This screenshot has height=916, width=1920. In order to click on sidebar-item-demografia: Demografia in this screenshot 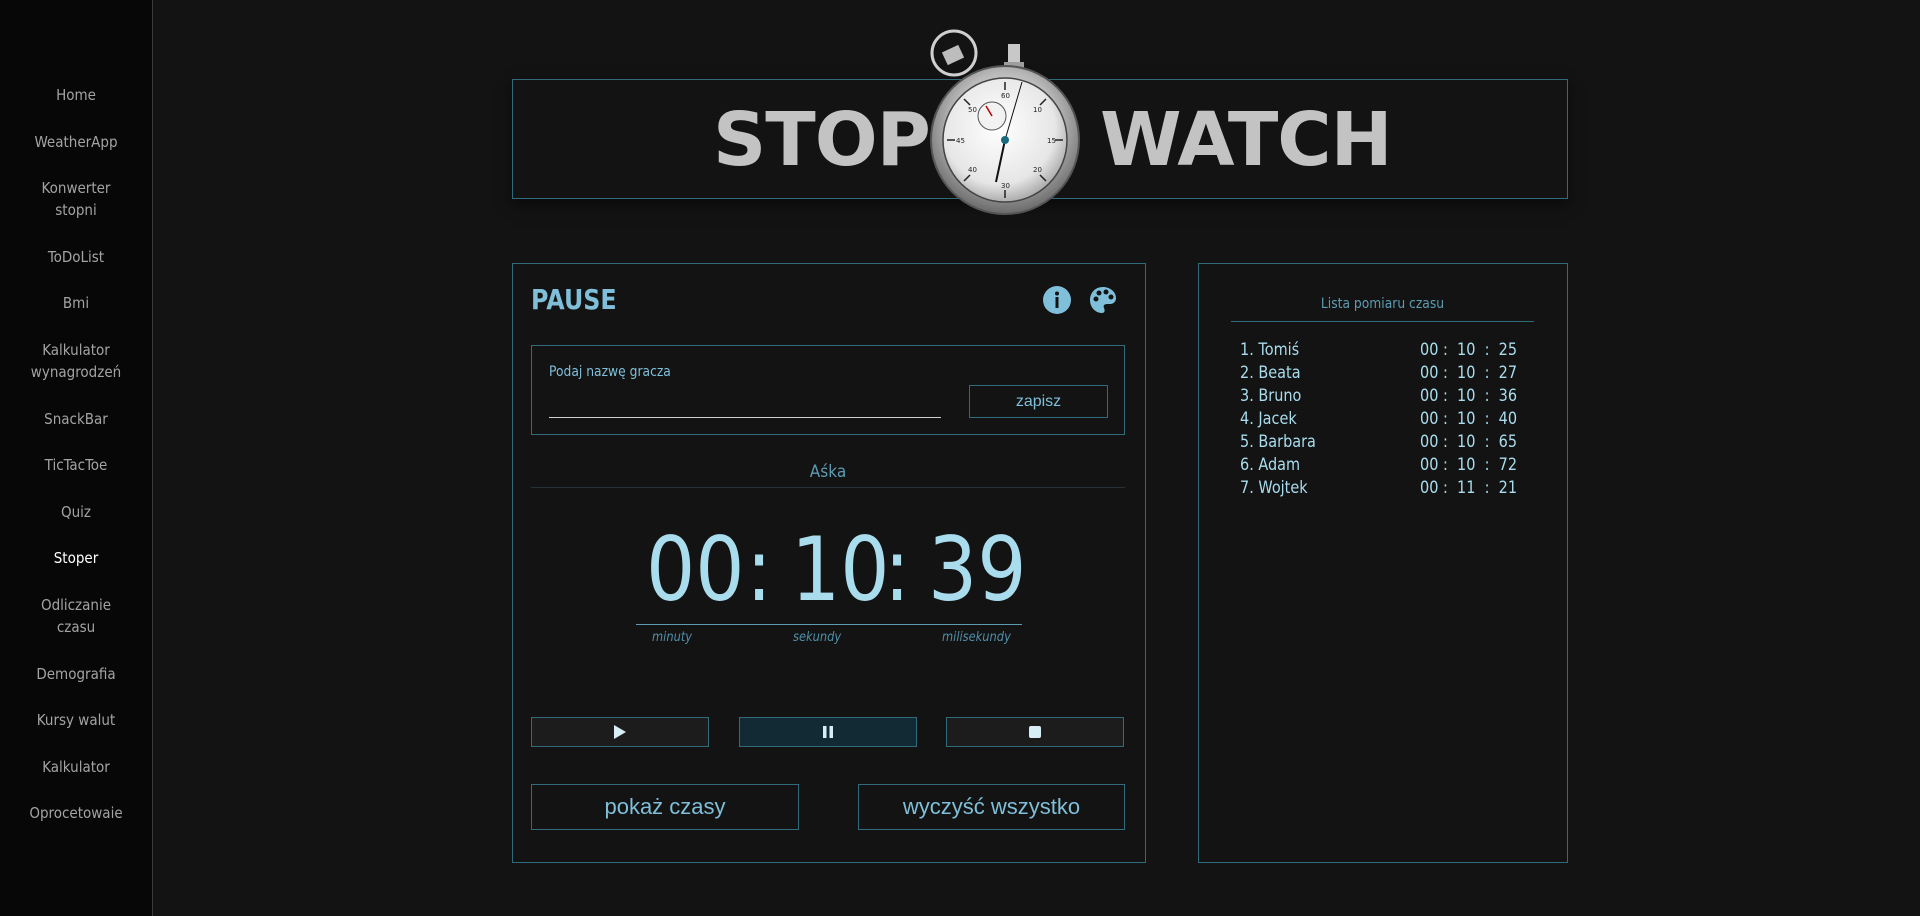, I will do `click(76, 674)`.